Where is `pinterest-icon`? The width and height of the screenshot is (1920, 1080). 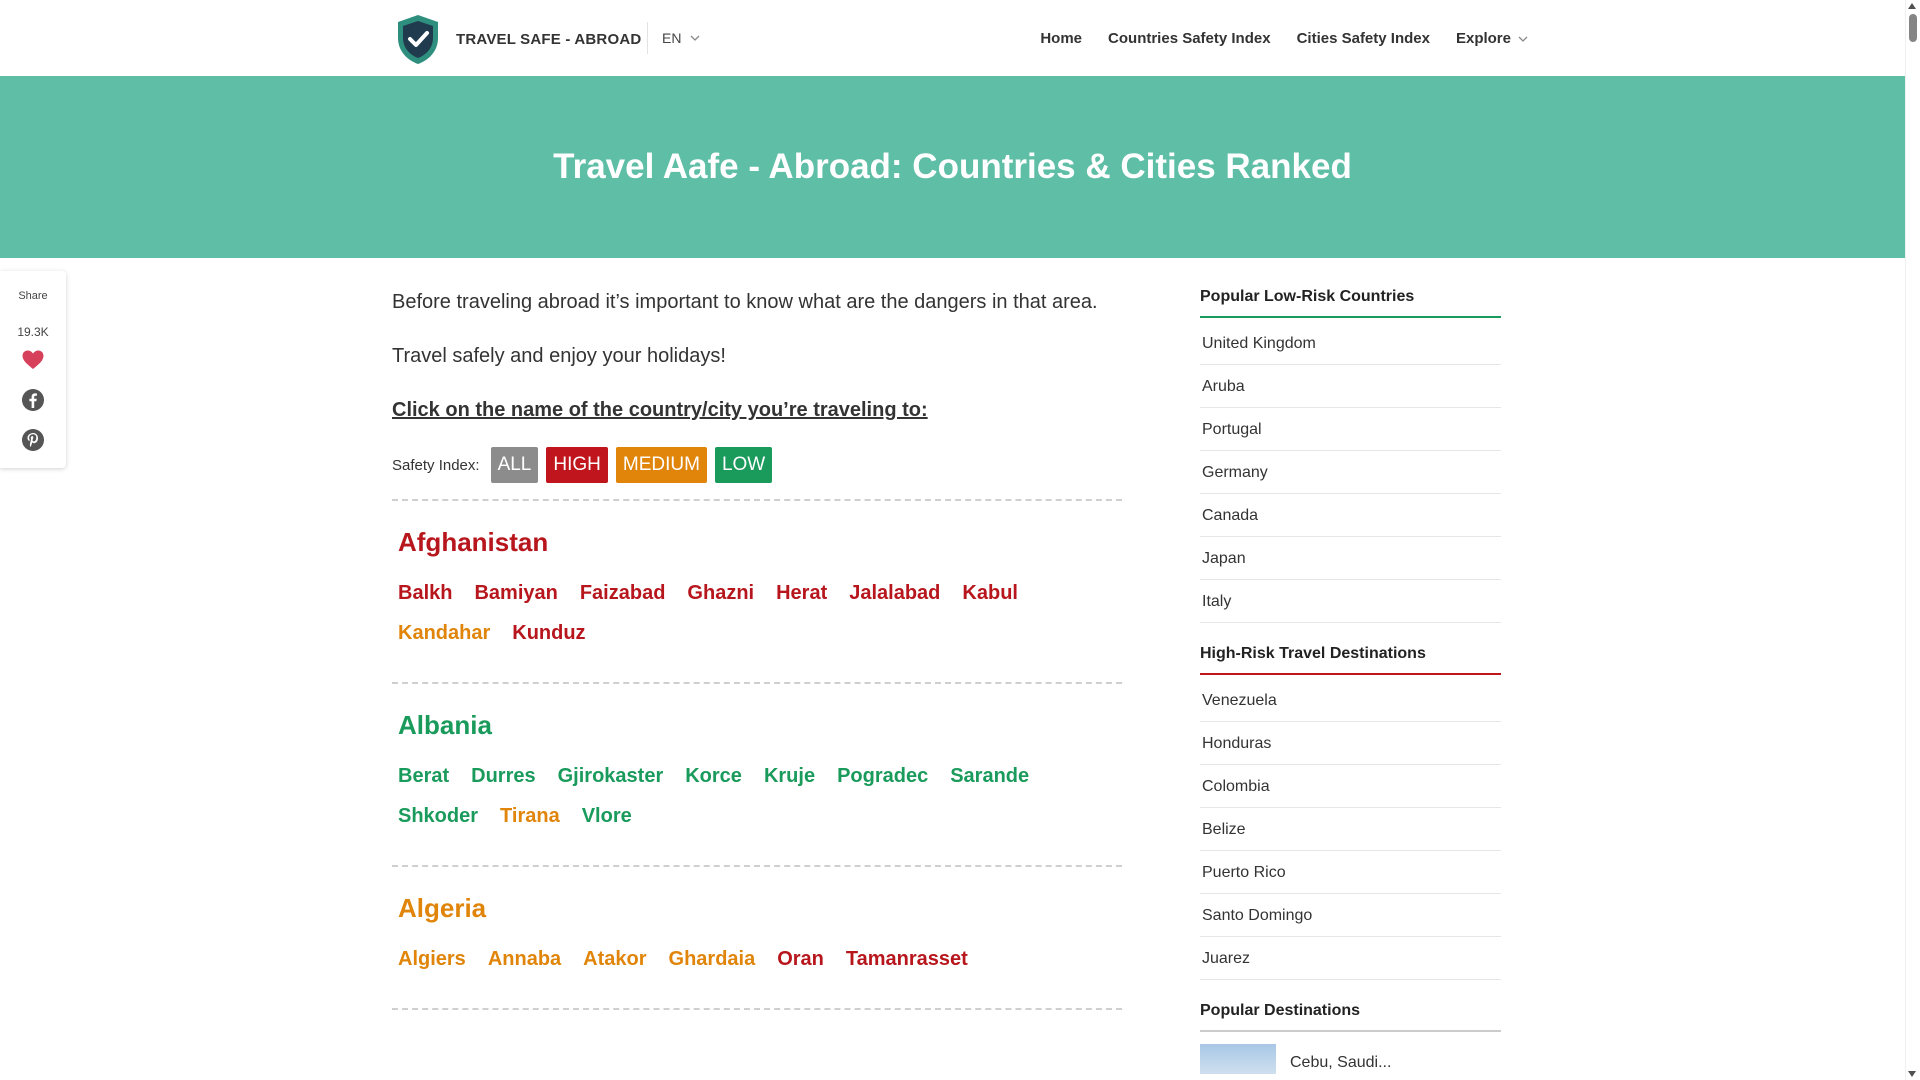 pinterest-icon is located at coordinates (33, 440).